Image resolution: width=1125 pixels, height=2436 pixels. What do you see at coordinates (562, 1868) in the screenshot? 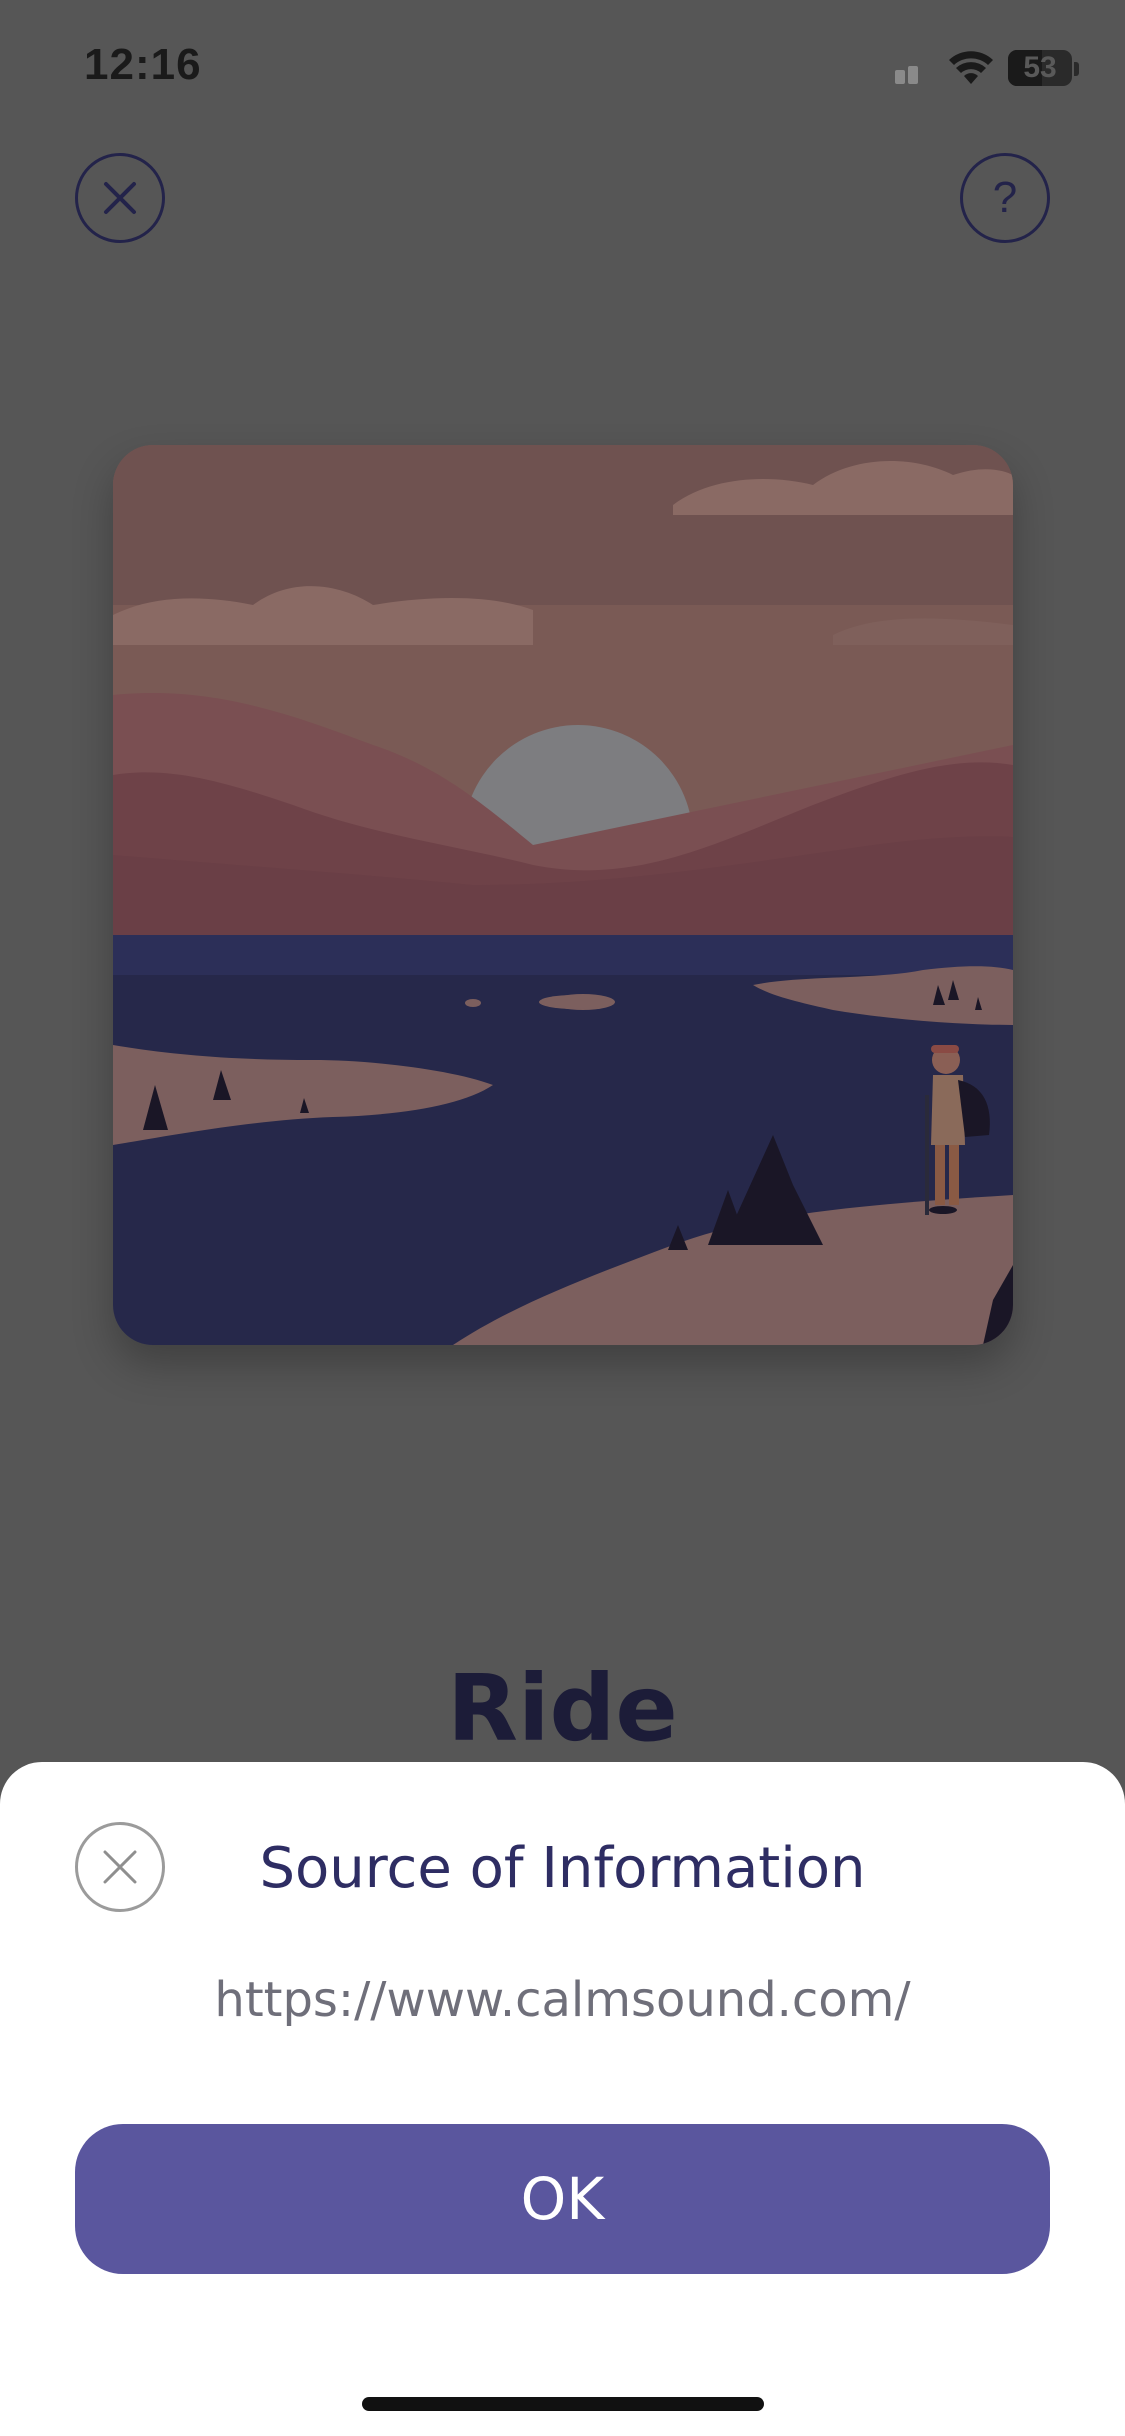
I see `sheet-title: Source of Information` at bounding box center [562, 1868].